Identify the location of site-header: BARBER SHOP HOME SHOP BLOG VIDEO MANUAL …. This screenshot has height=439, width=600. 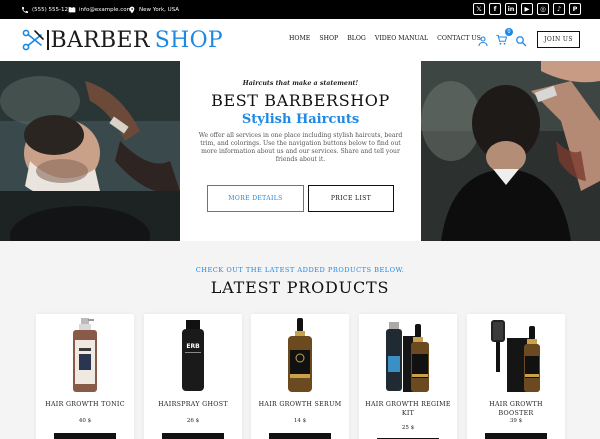
(300, 40).